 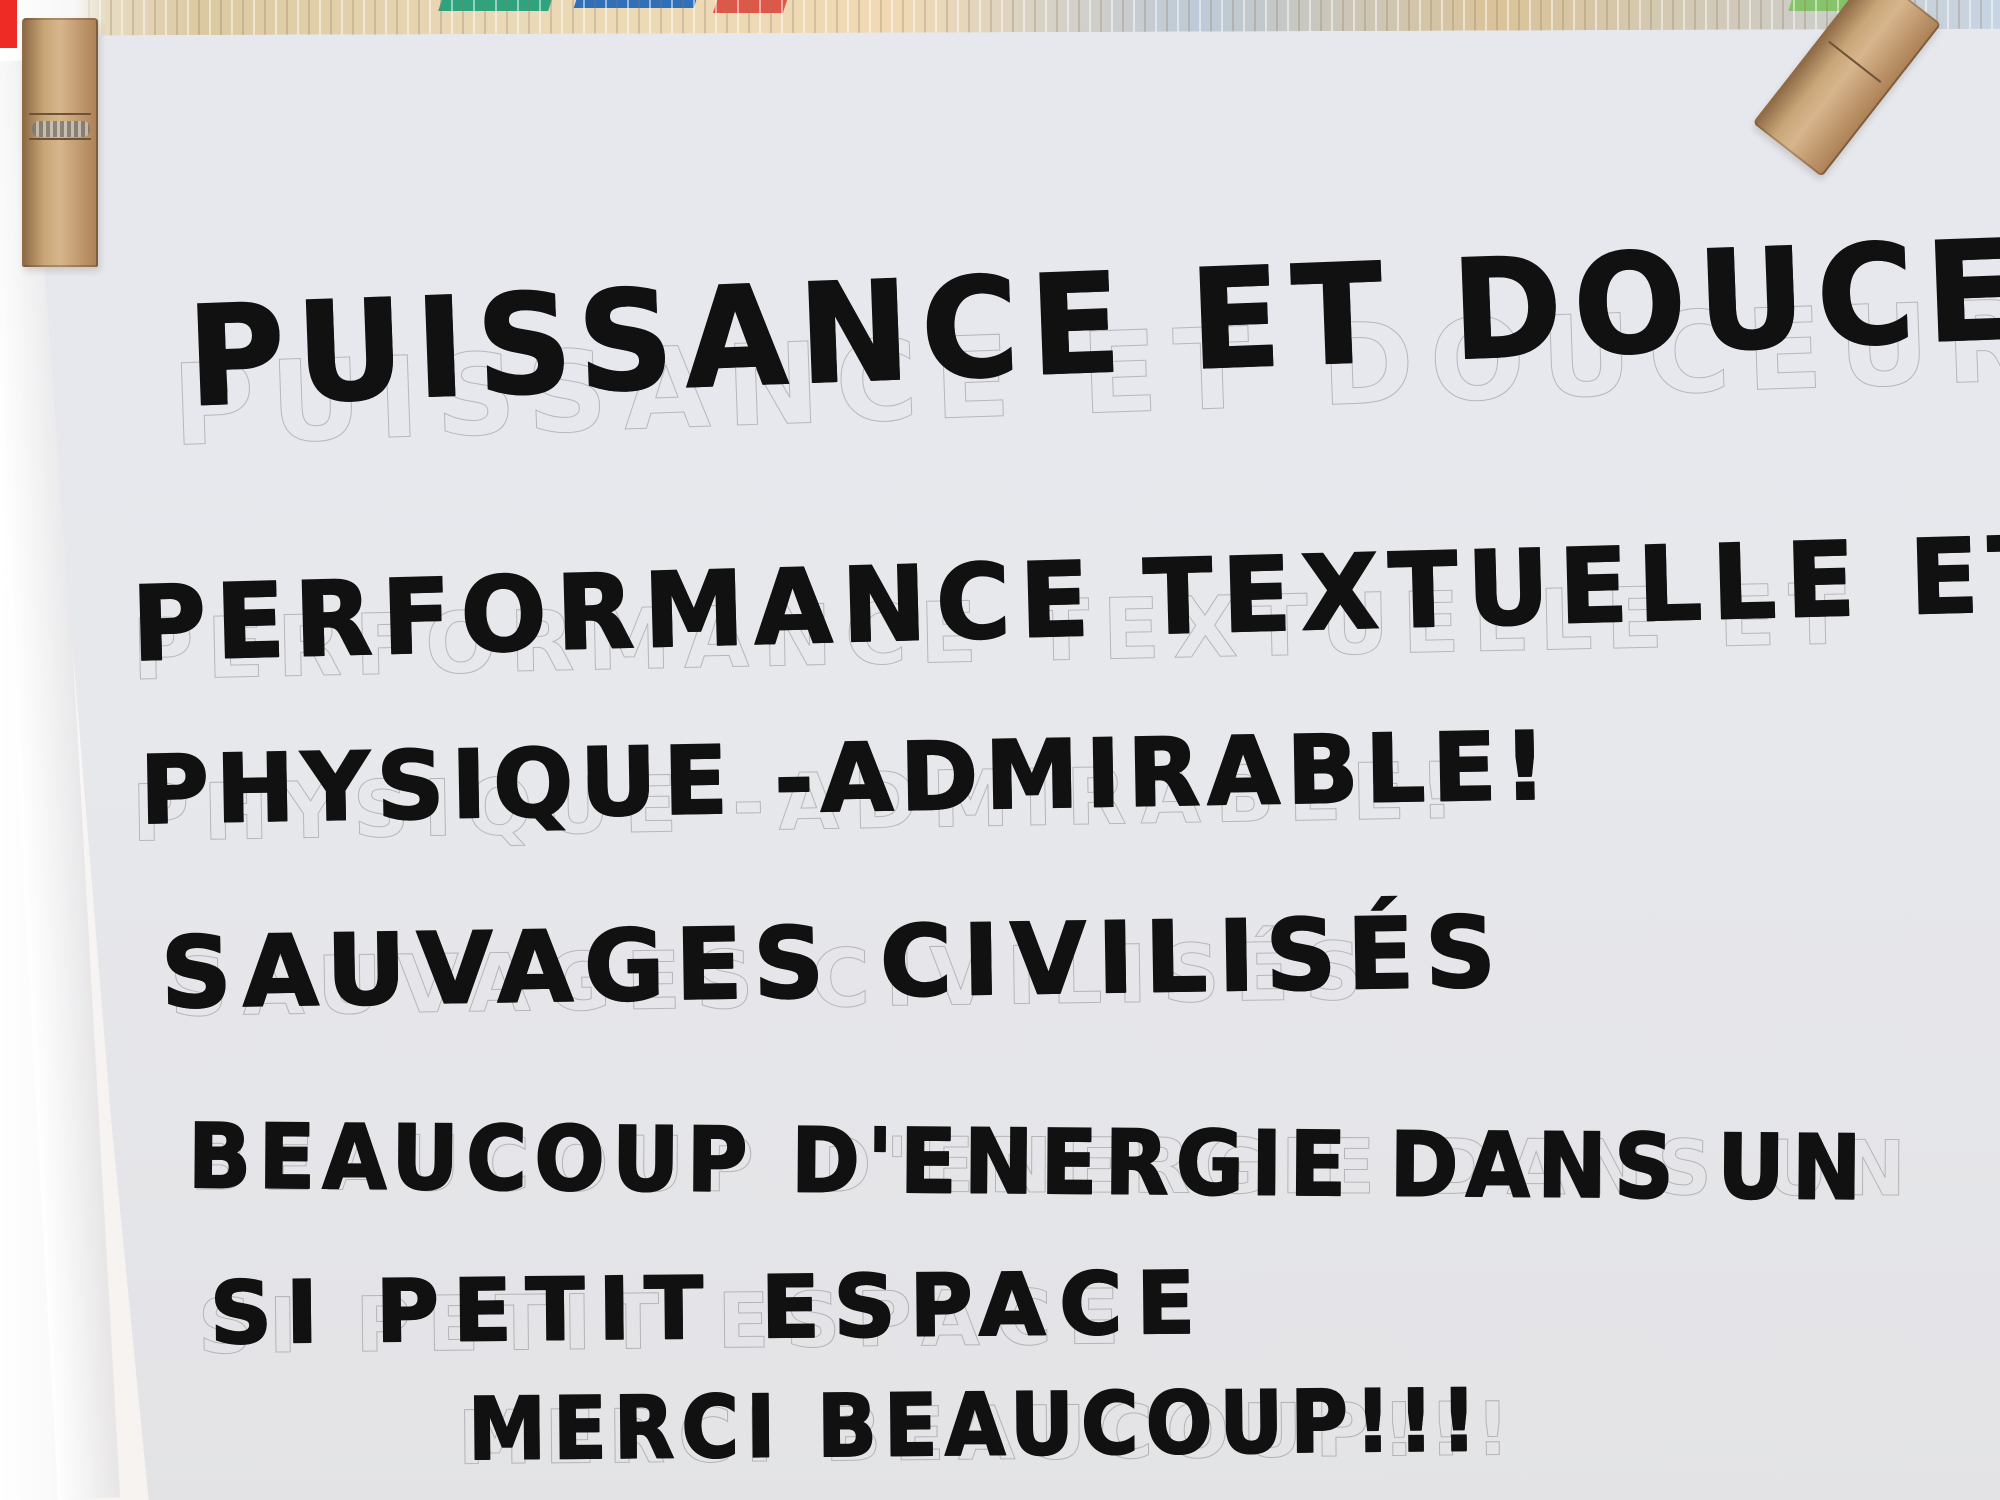 I want to click on message-line-7: MERCI BEAUCOUP!!!, so click(x=976, y=1425).